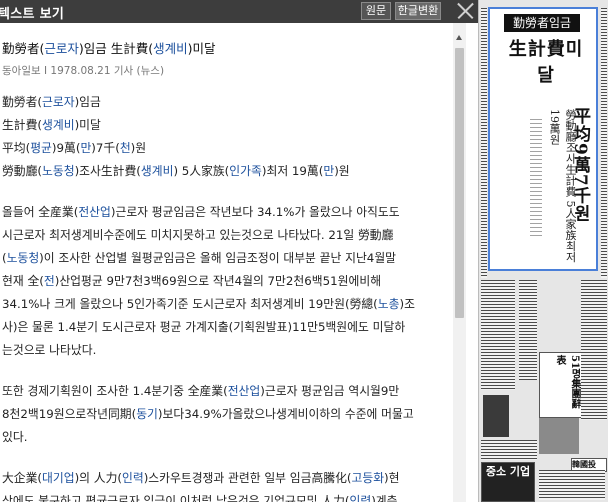 The image size is (608, 502). Describe the element at coordinates (459, 37) in the screenshot. I see `scroll-up-arrow-icon` at that location.